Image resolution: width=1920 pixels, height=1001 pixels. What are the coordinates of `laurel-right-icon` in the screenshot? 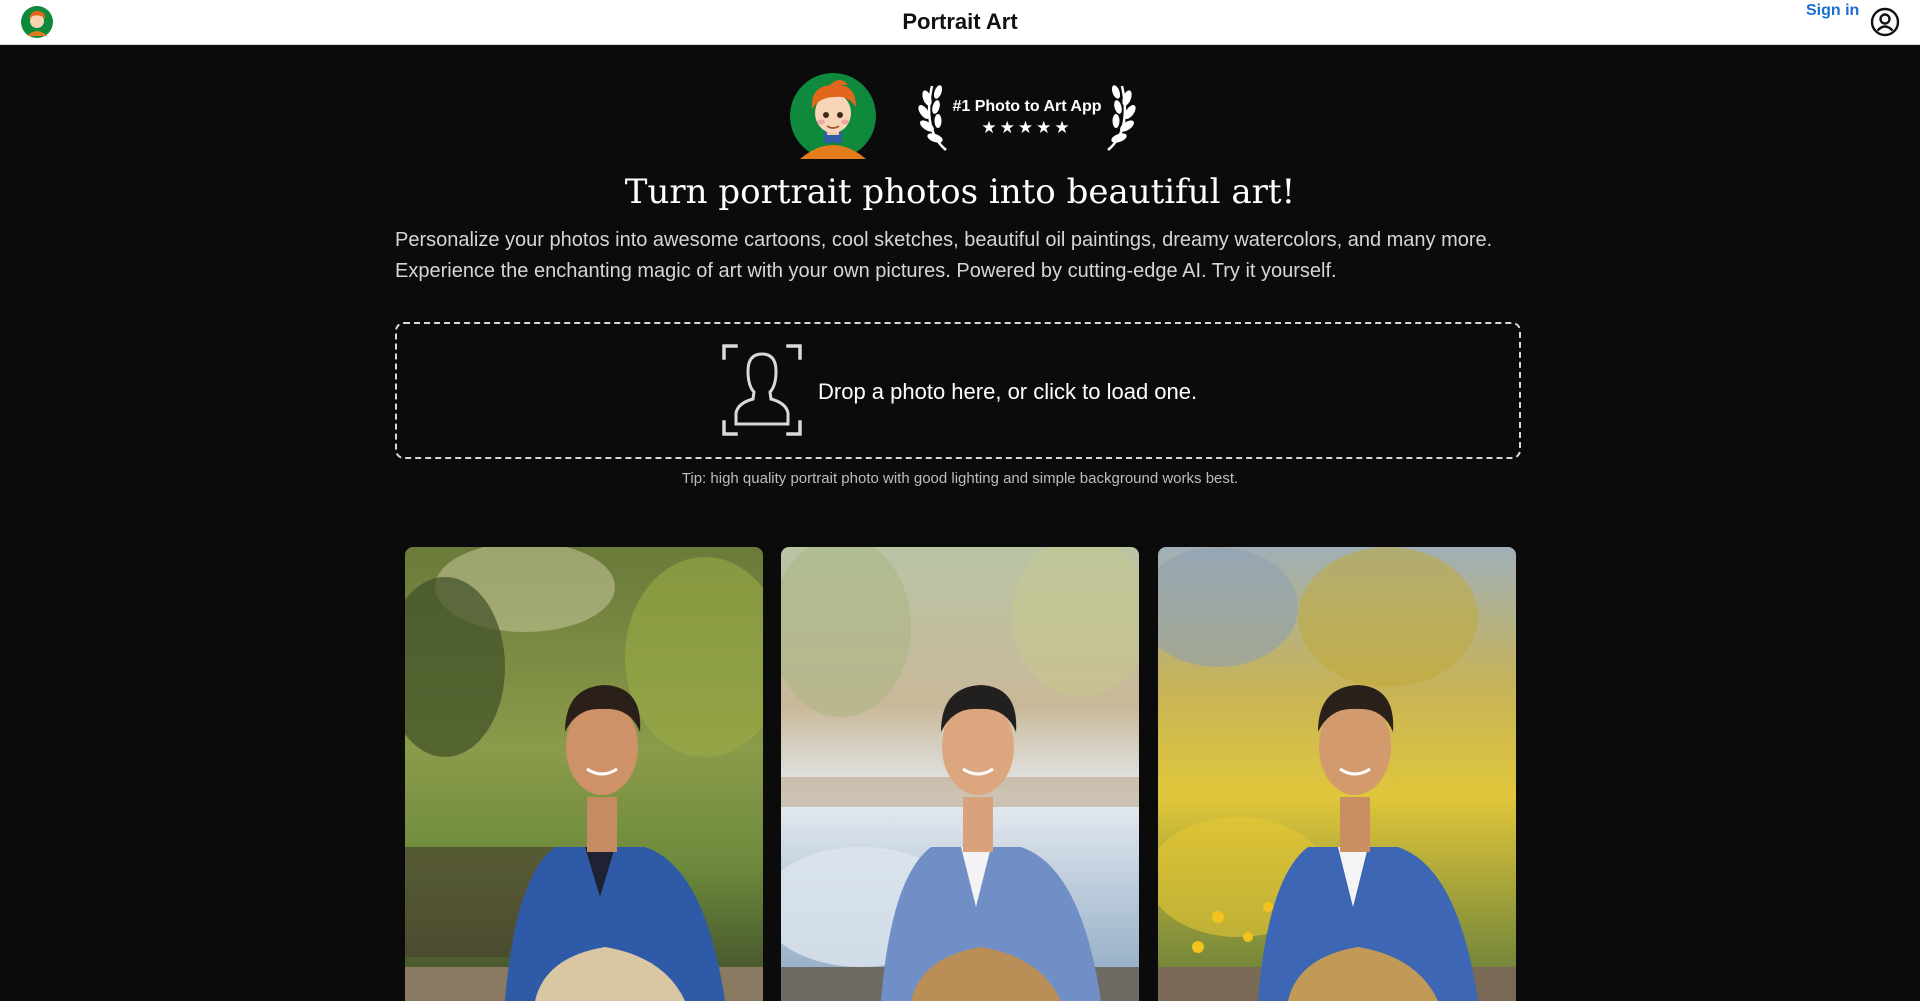 It's located at (1121, 118).